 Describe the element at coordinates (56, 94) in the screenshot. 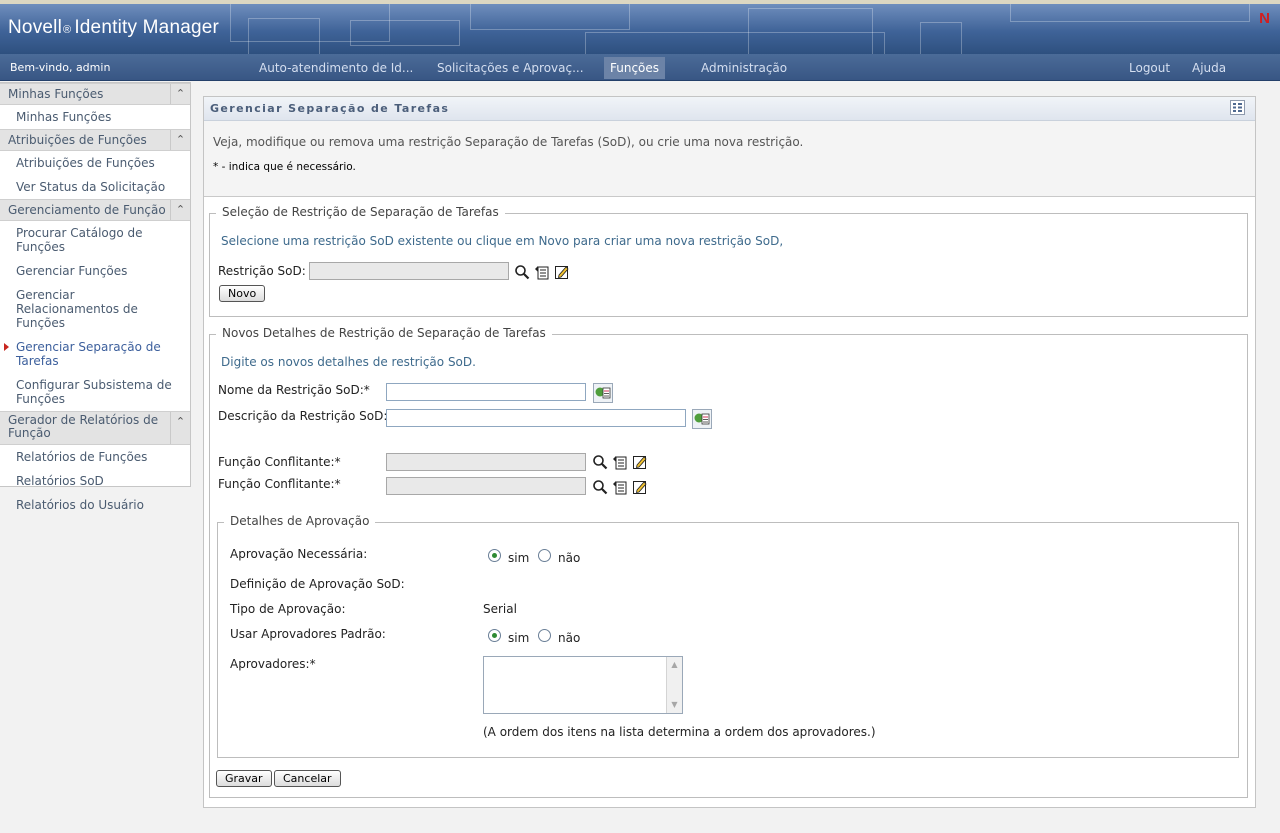

I see `sidebar-group-title: Minhas Funções` at that location.